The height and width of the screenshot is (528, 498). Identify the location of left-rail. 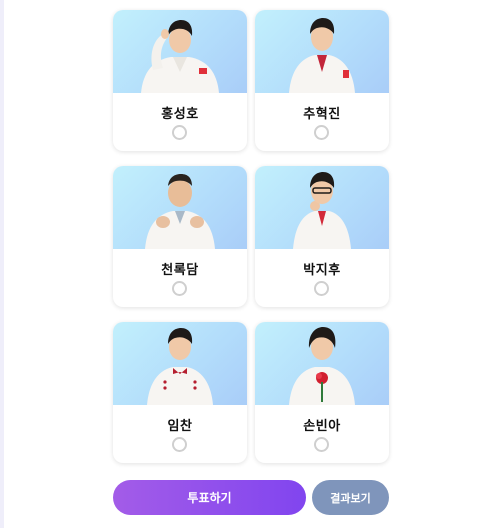
(2, 264).